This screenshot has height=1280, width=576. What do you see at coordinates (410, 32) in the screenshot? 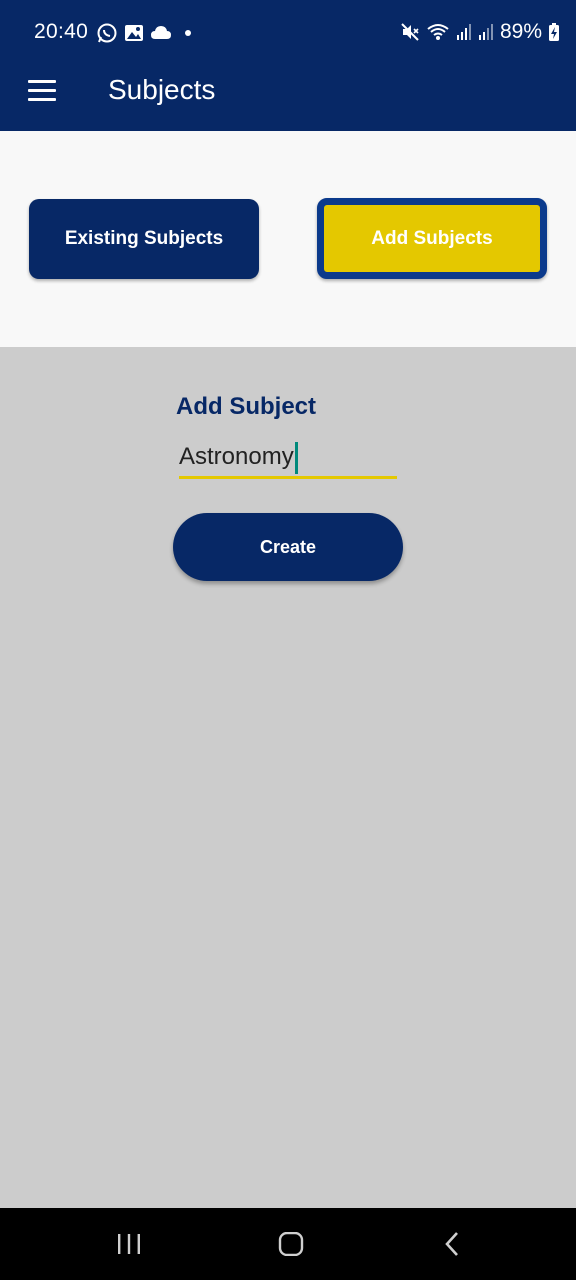
I see `mute-icon` at bounding box center [410, 32].